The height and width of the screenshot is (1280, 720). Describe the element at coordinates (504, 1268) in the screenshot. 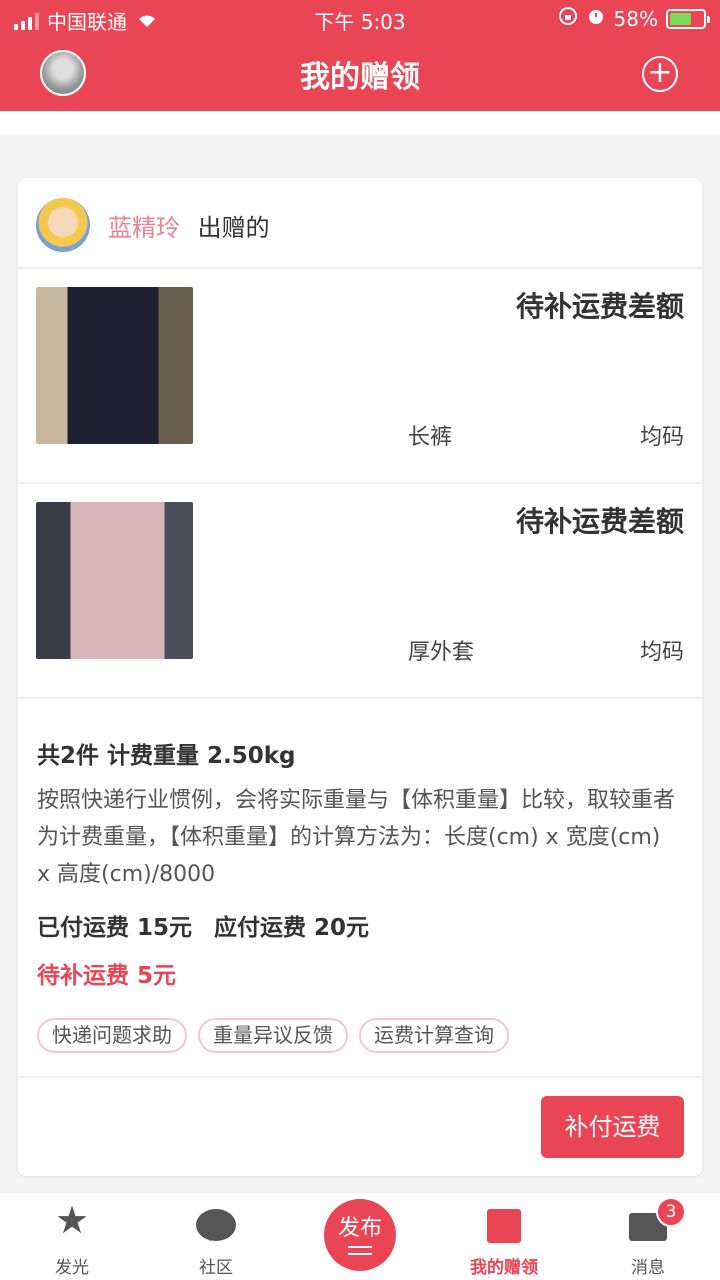

I see `tab-label: 我的赠领` at that location.